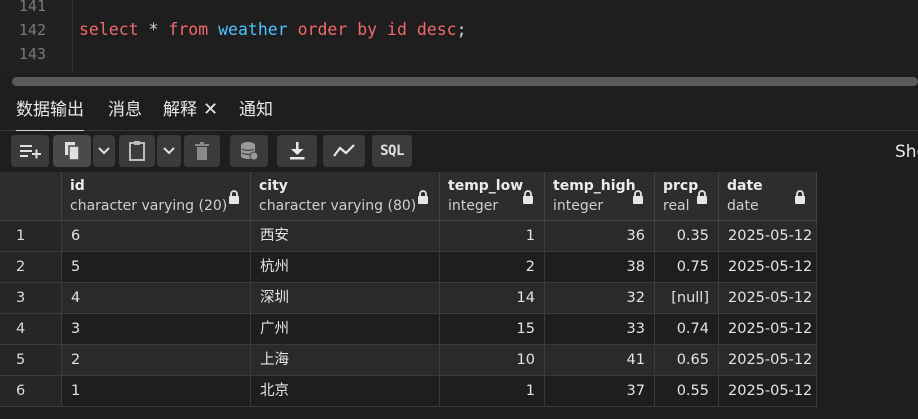  Describe the element at coordinates (149, 206) in the screenshot. I see `column-type: character varying (20)` at that location.